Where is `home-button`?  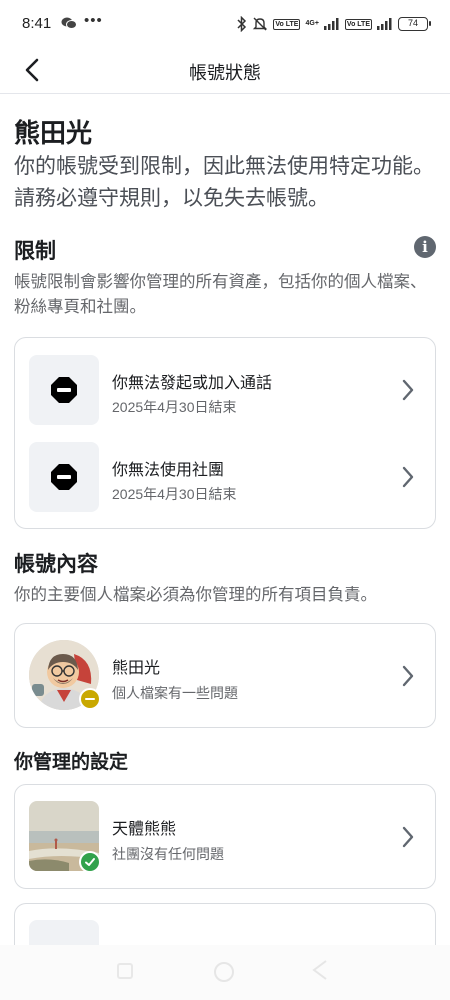 home-button is located at coordinates (224, 972).